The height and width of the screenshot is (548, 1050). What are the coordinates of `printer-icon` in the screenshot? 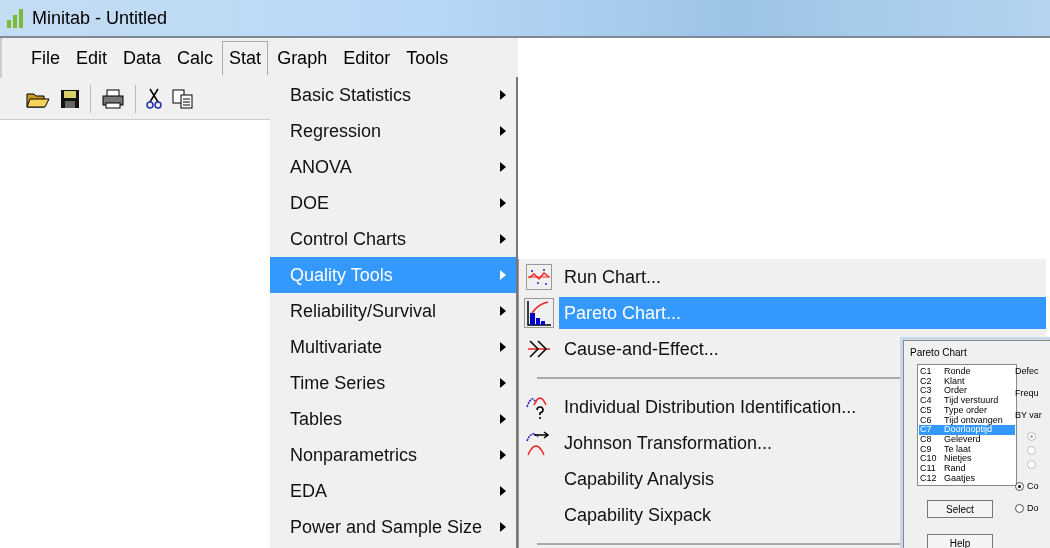 It's located at (113, 98).